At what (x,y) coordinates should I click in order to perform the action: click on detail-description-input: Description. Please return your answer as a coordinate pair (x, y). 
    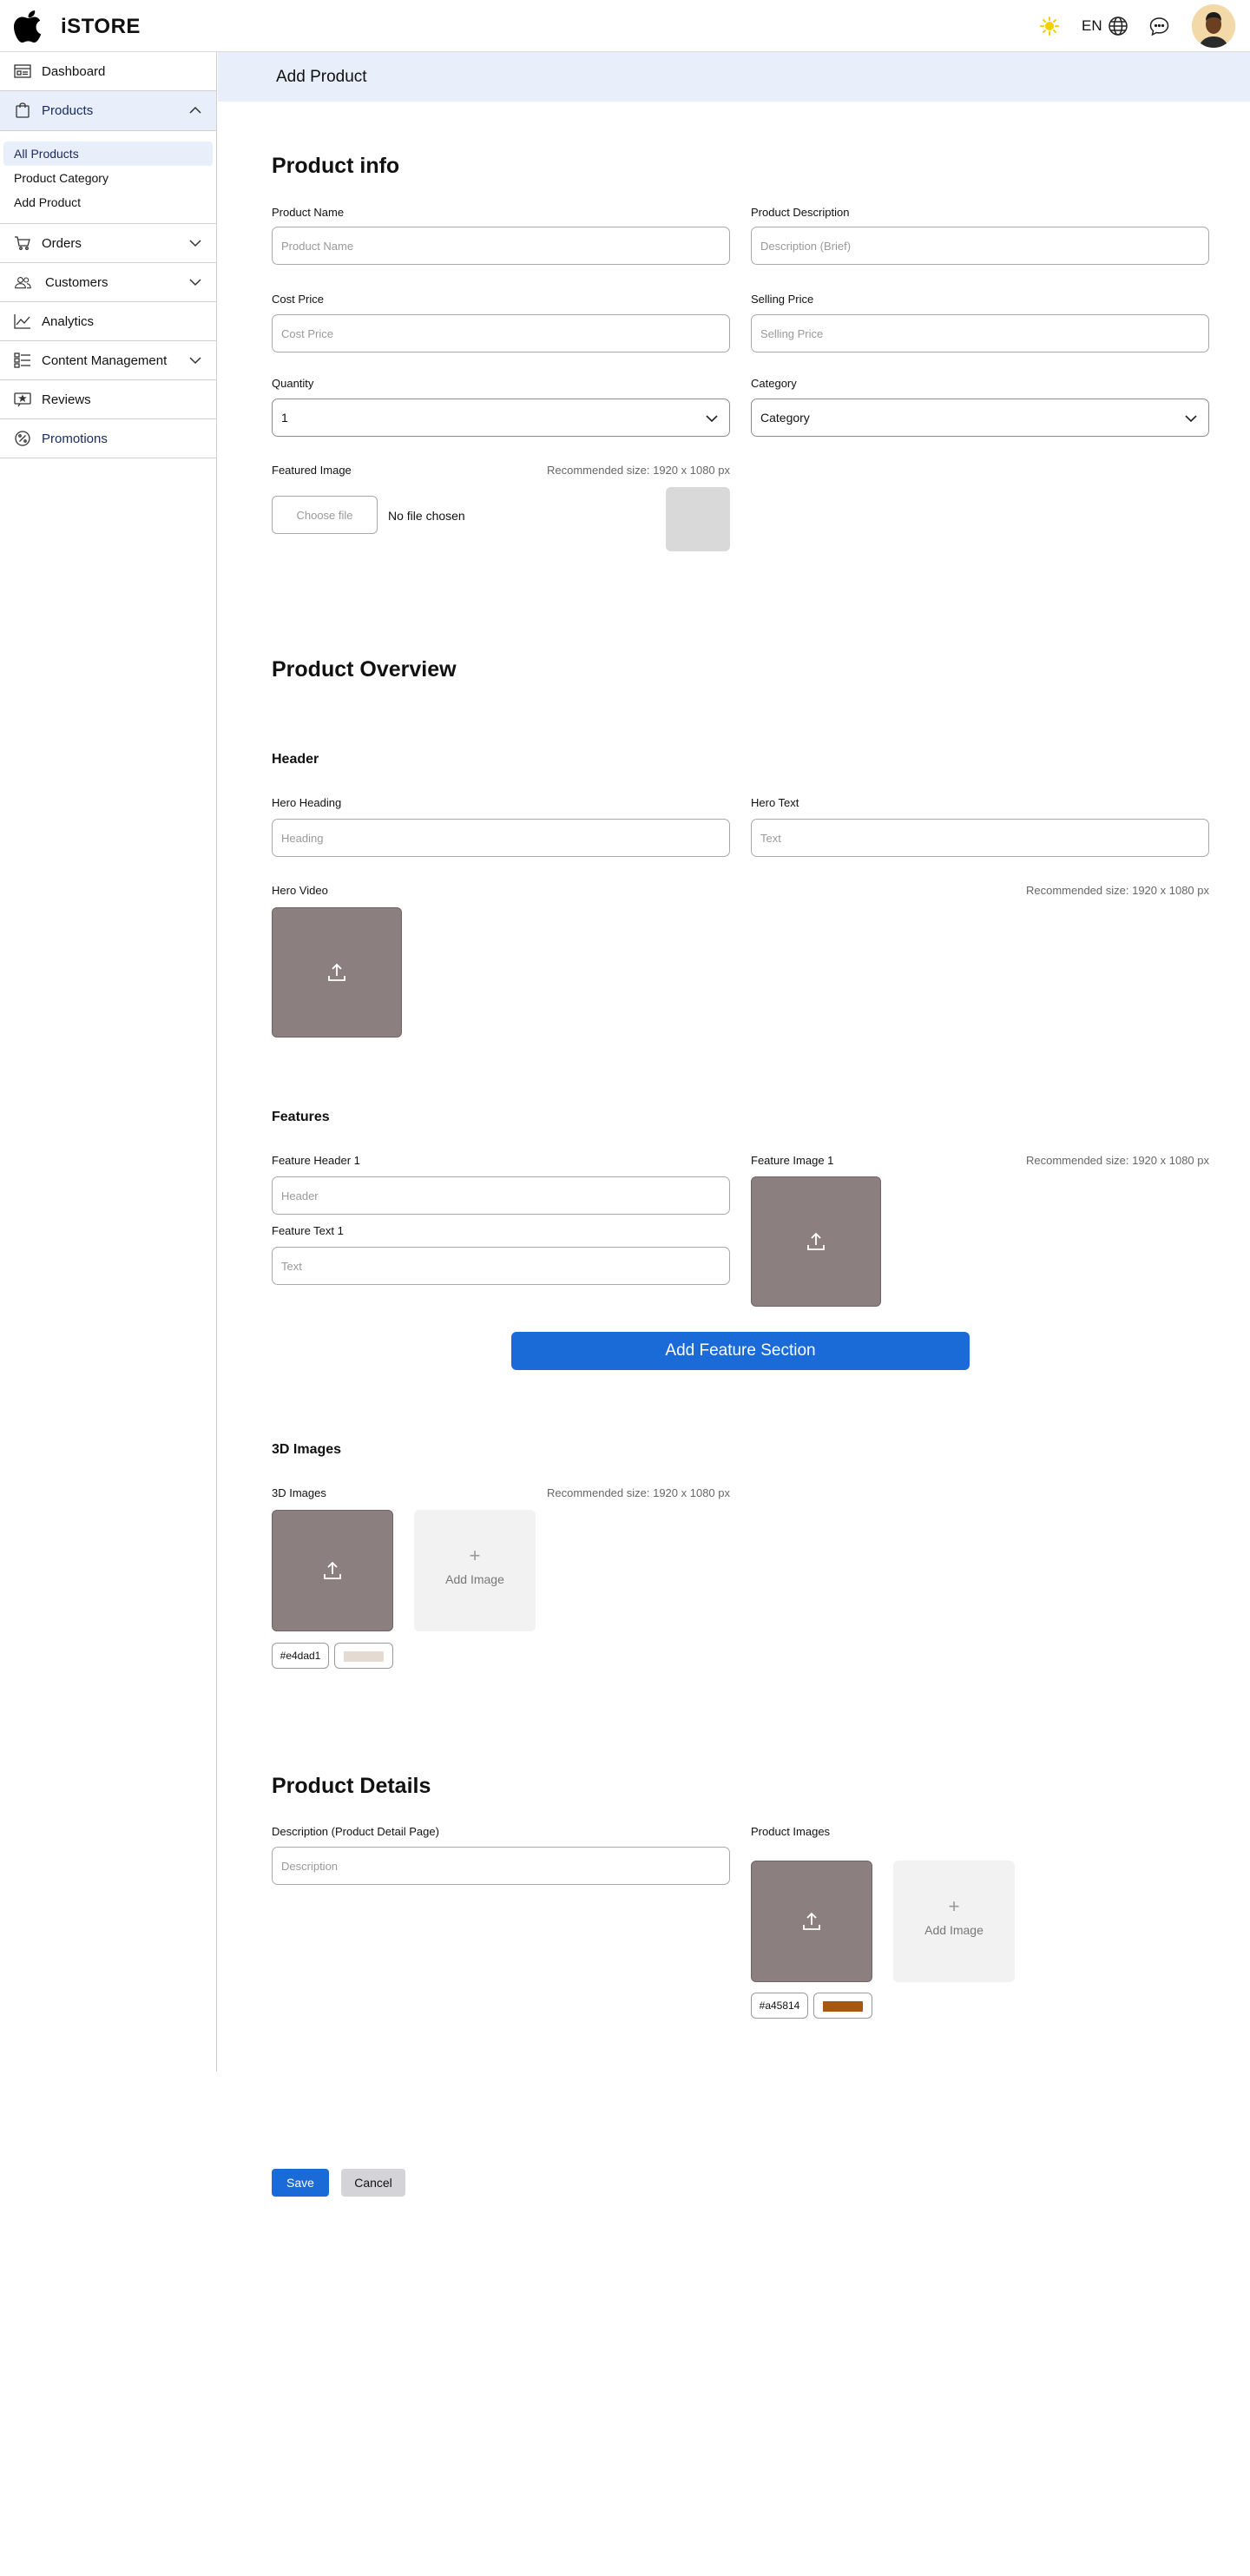
    Looking at the image, I should click on (501, 1866).